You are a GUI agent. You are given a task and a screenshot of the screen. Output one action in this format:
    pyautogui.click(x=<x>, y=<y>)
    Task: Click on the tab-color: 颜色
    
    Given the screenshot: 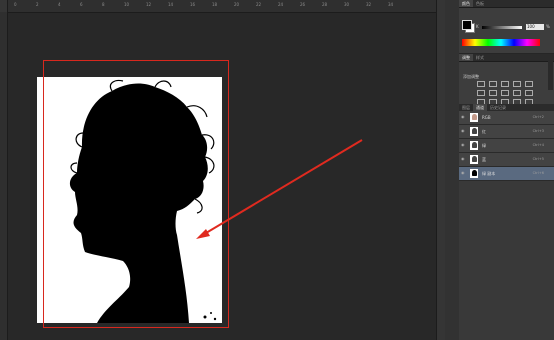 What is the action you would take?
    pyautogui.click(x=466, y=3)
    